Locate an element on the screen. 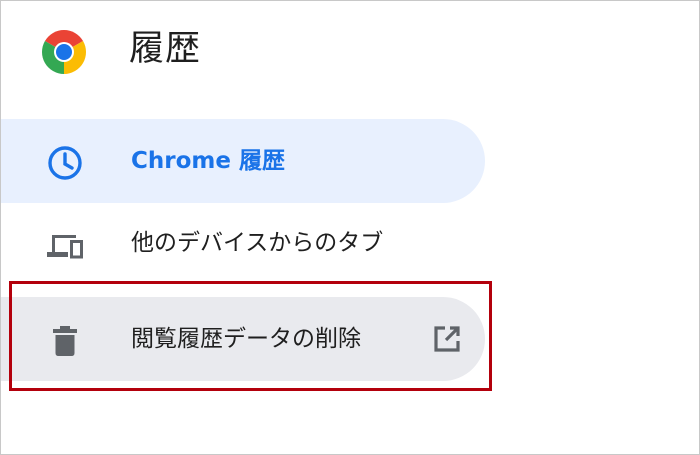 The height and width of the screenshot is (455, 700). sidebar-item-label: 閲覧履歴データの削除 is located at coordinates (246, 339).